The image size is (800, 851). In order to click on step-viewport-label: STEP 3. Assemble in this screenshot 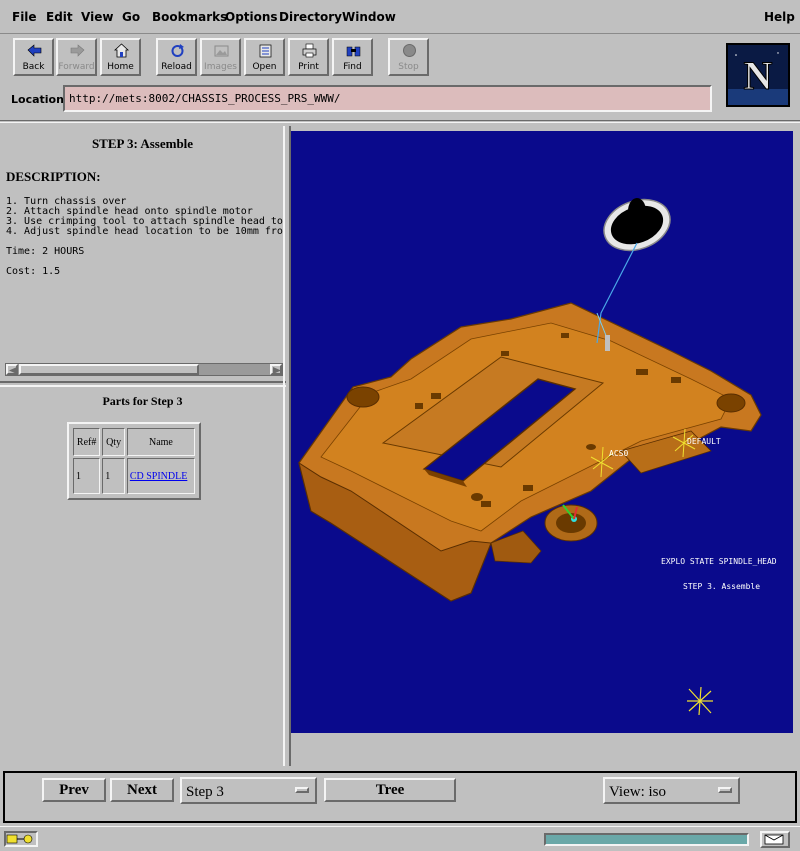, I will do `click(722, 586)`.